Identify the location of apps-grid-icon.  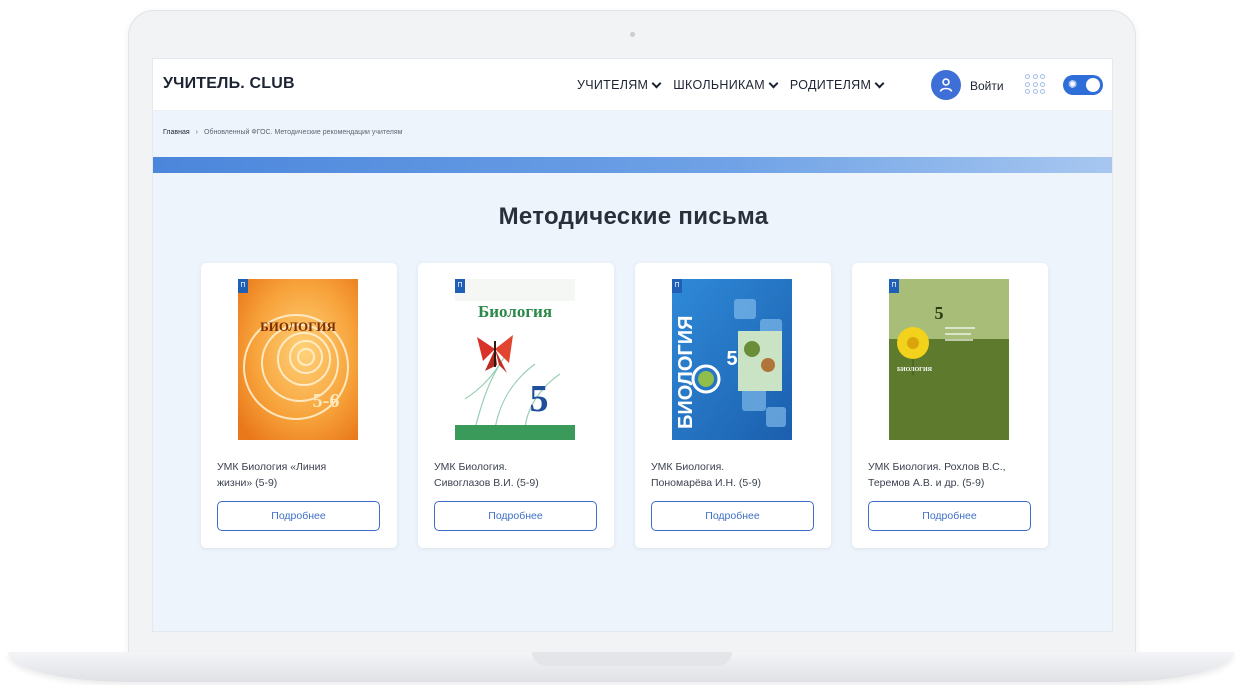
(1035, 84).